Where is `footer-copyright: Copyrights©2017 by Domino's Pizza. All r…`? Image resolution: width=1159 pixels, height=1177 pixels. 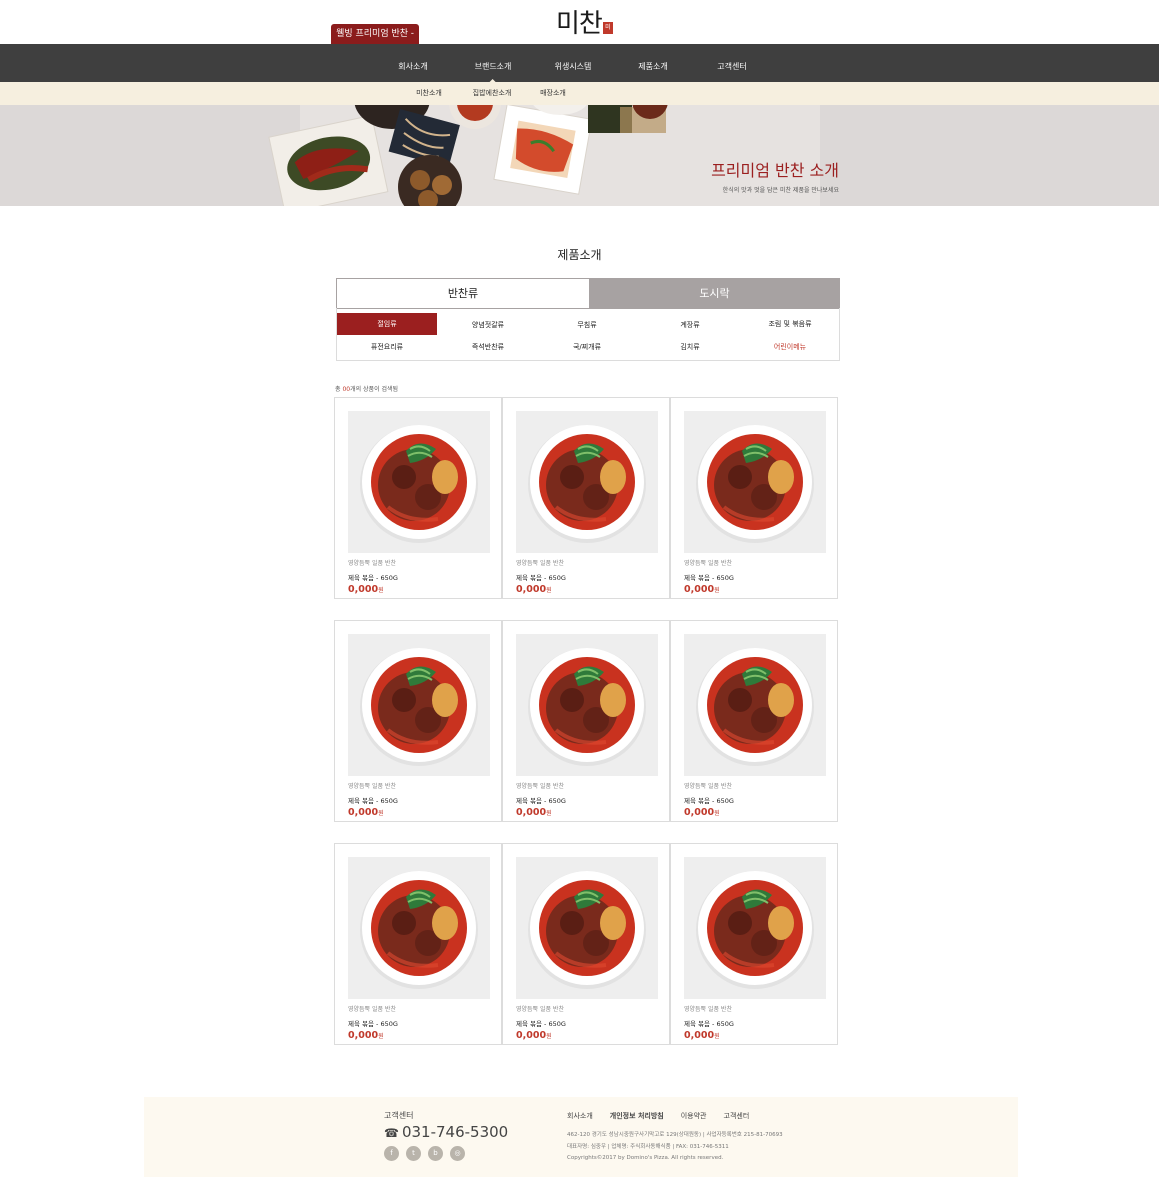 footer-copyright: Copyrights©2017 by Domino's Pizza. All r… is located at coordinates (645, 1158).